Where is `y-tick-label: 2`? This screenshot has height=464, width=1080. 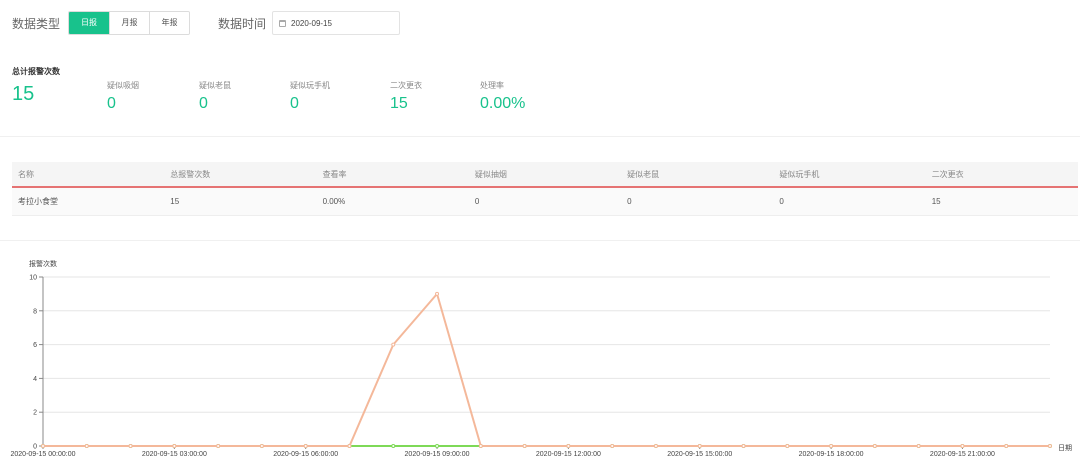
y-tick-label: 2 is located at coordinates (35, 413).